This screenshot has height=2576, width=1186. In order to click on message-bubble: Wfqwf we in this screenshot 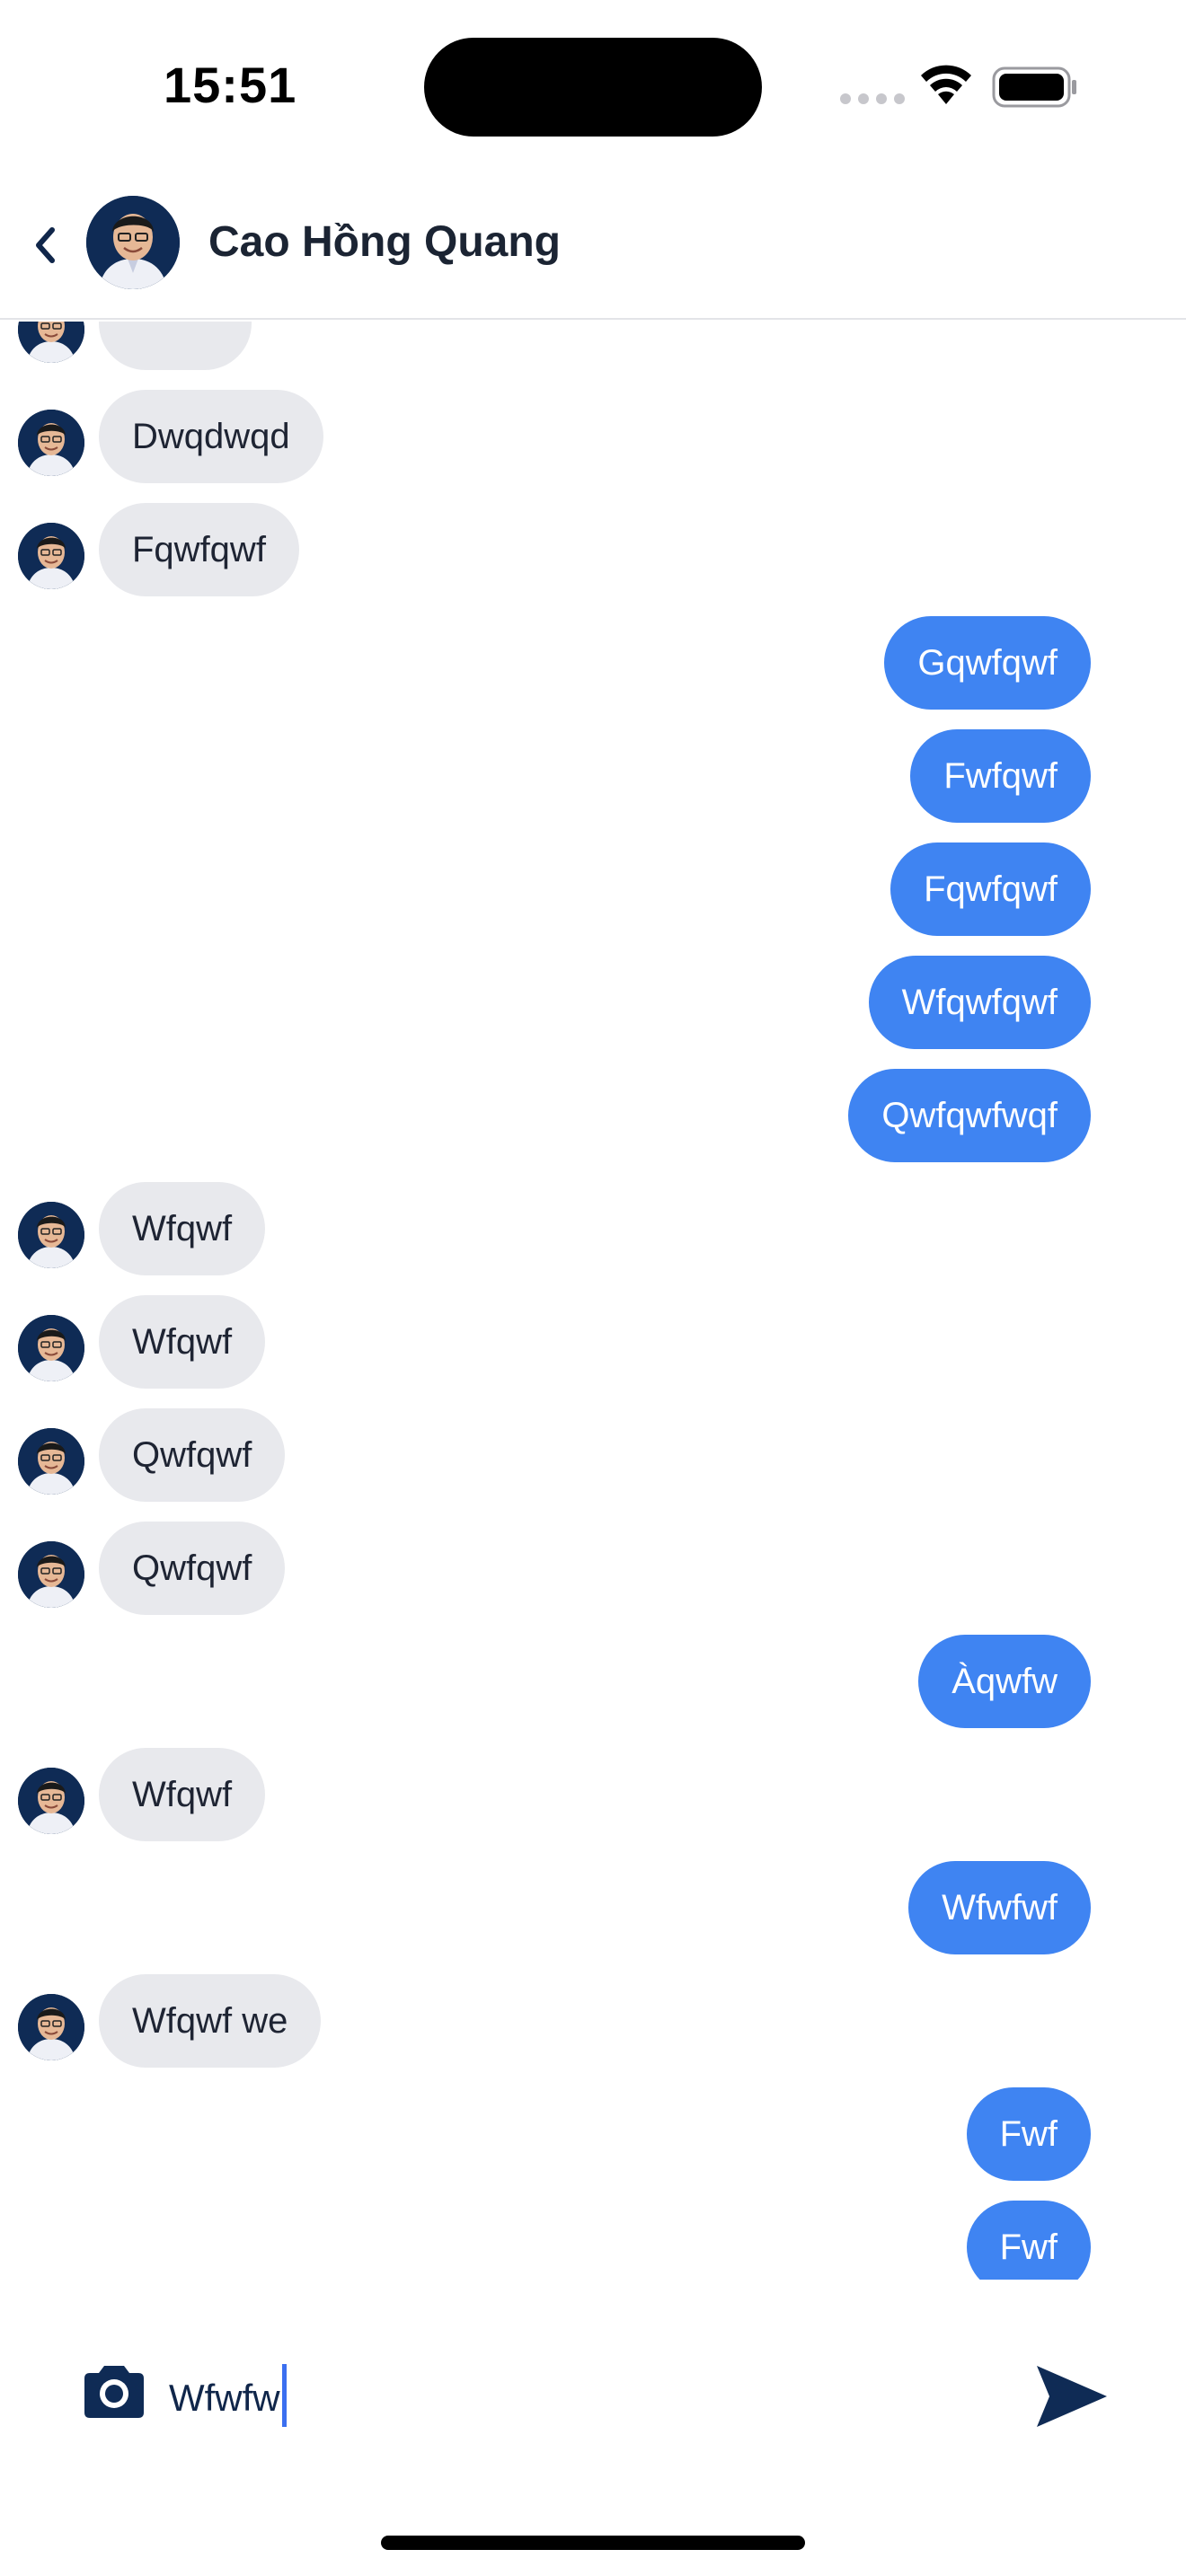, I will do `click(210, 2021)`.